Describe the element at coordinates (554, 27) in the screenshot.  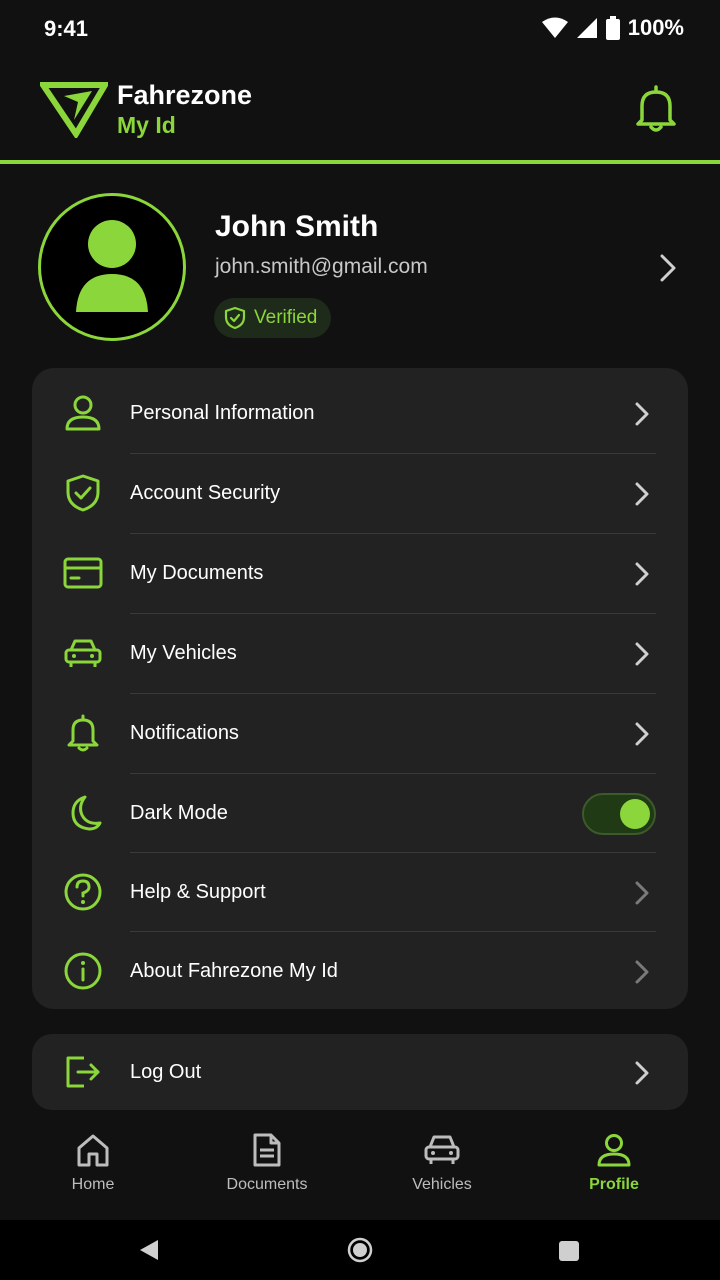
I see `wifi-icon` at that location.